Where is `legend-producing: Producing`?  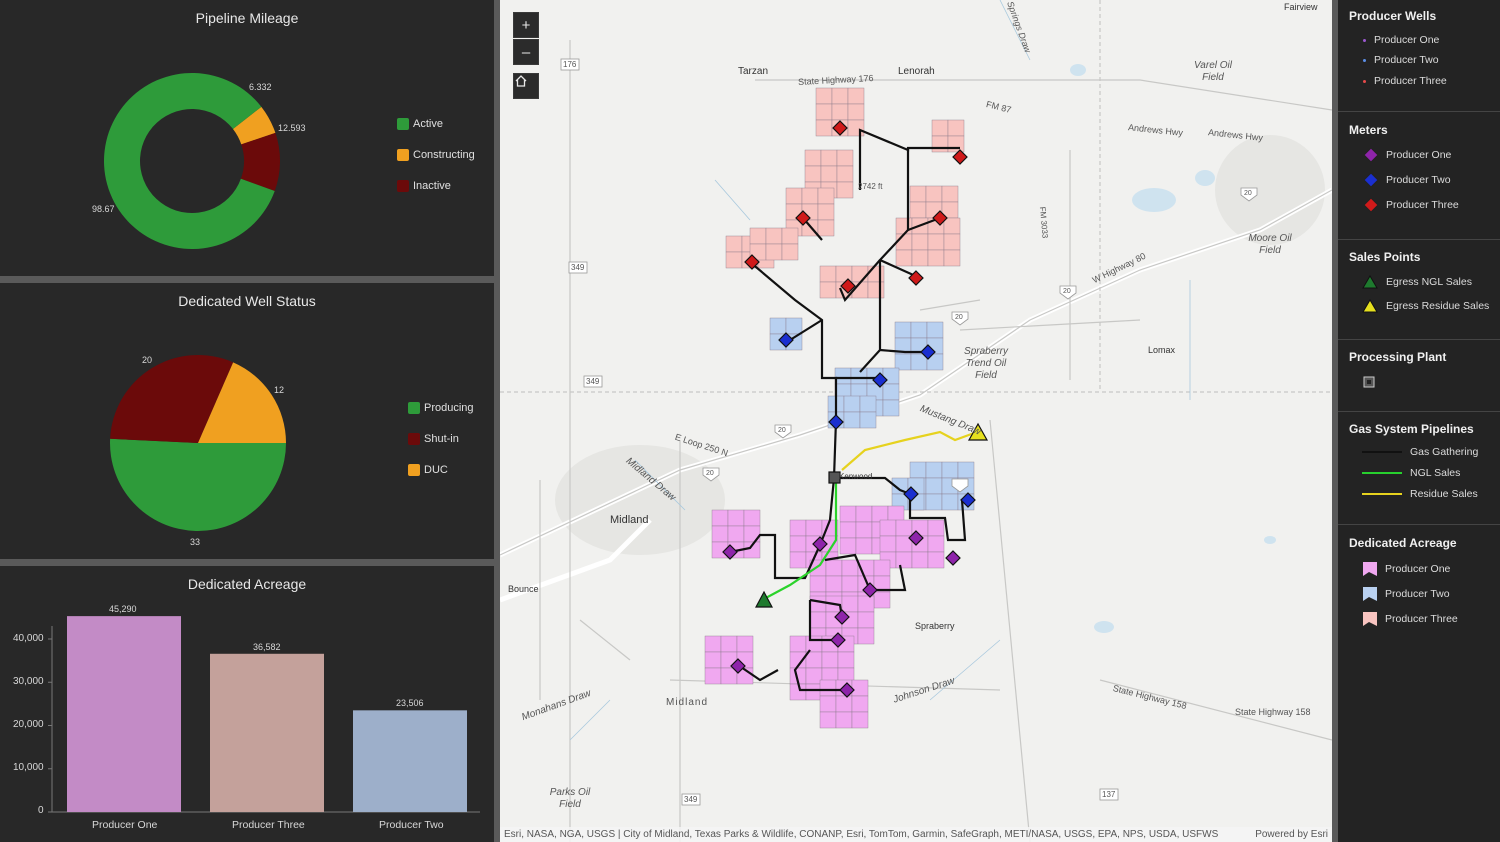
legend-producing: Producing is located at coordinates (441, 408).